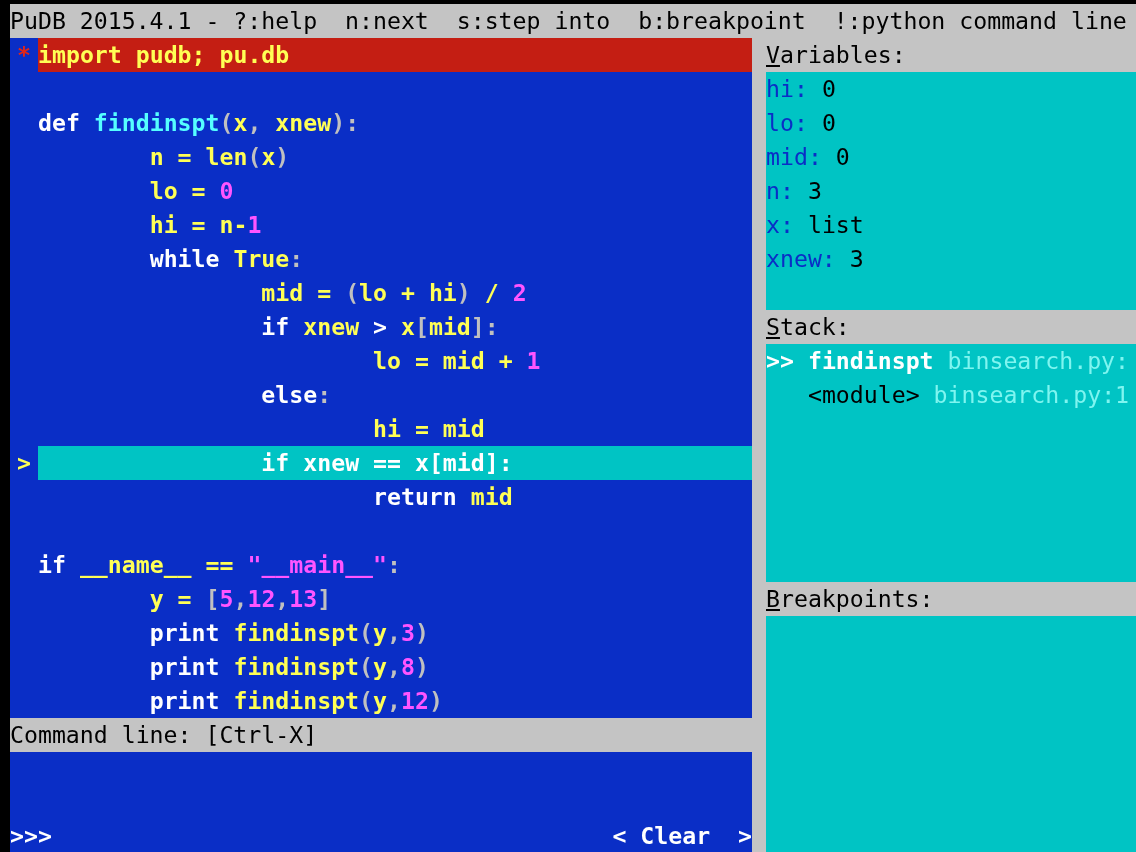  I want to click on code-line: while True:, so click(226, 258).